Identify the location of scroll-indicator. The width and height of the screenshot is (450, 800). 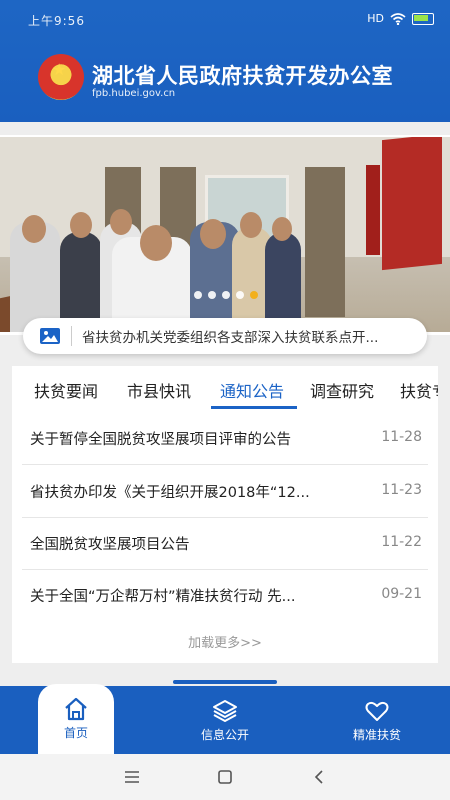
(225, 682).